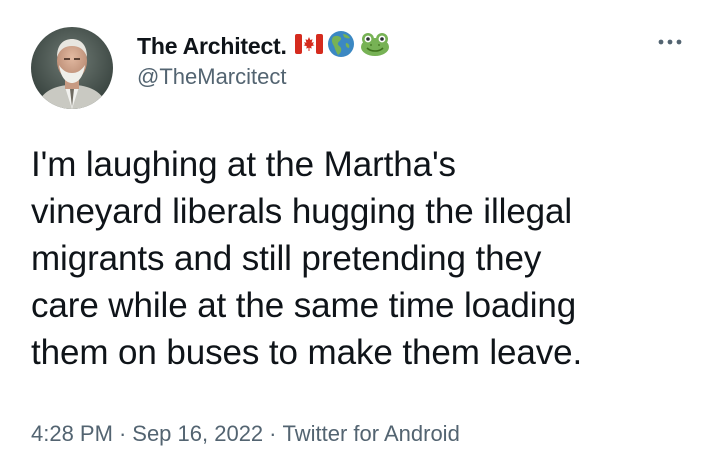 This screenshot has height=468, width=719. Describe the element at coordinates (375, 46) in the screenshot. I see `frog-icon` at that location.